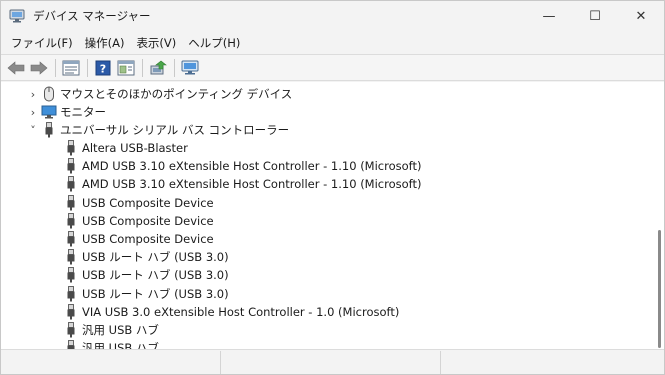 Image resolution: width=665 pixels, height=375 pixels. Describe the element at coordinates (92, 16) in the screenshot. I see `window-title: デバイス マネージャー` at that location.